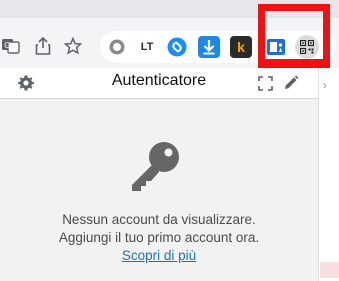 The image size is (339, 281). I want to click on shazam-extension-icon, so click(177, 47).